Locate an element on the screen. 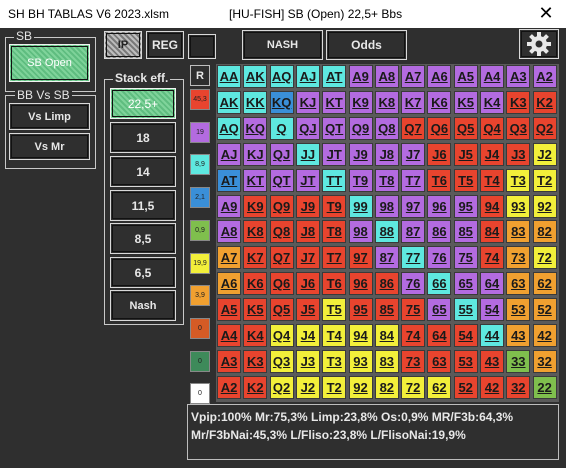 The image size is (566, 468). hand-cell: J6 is located at coordinates (307, 284).